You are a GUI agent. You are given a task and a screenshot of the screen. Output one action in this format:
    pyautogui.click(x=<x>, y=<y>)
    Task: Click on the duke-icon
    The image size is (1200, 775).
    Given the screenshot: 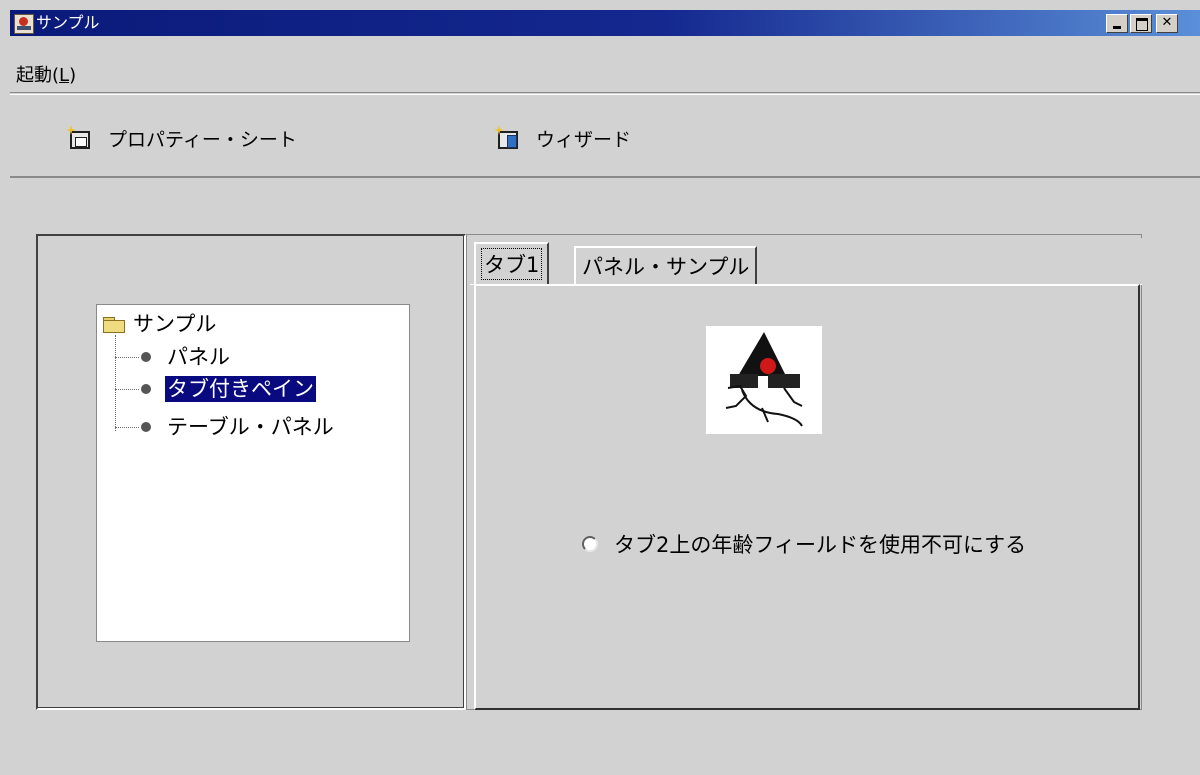 What is the action you would take?
    pyautogui.click(x=764, y=379)
    